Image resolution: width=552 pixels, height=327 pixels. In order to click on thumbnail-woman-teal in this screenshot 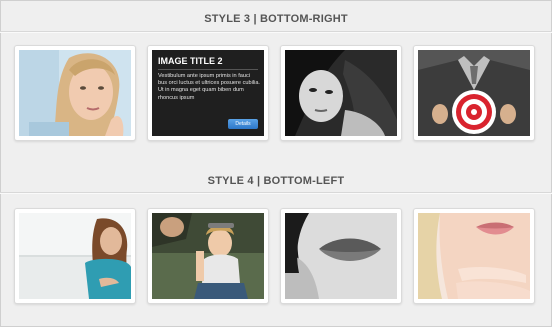, I will do `click(75, 256)`.